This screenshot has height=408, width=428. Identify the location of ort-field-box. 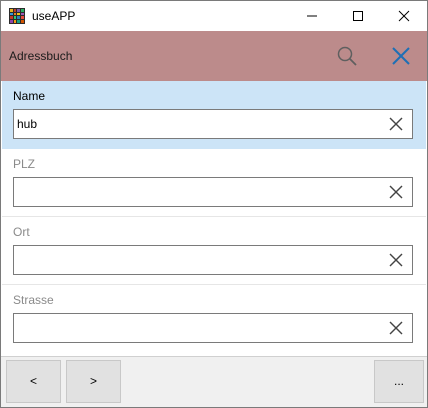
(213, 260).